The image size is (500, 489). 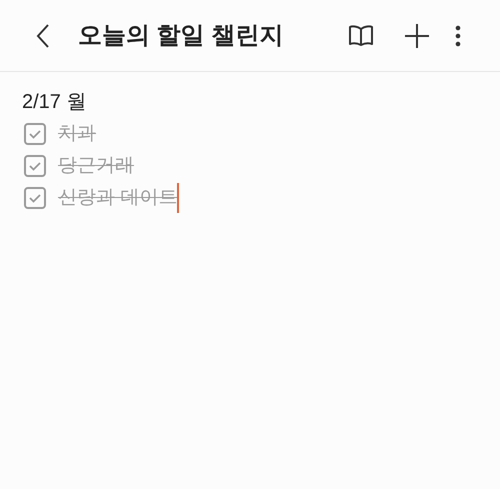 I want to click on task-text: 치과, so click(x=77, y=134).